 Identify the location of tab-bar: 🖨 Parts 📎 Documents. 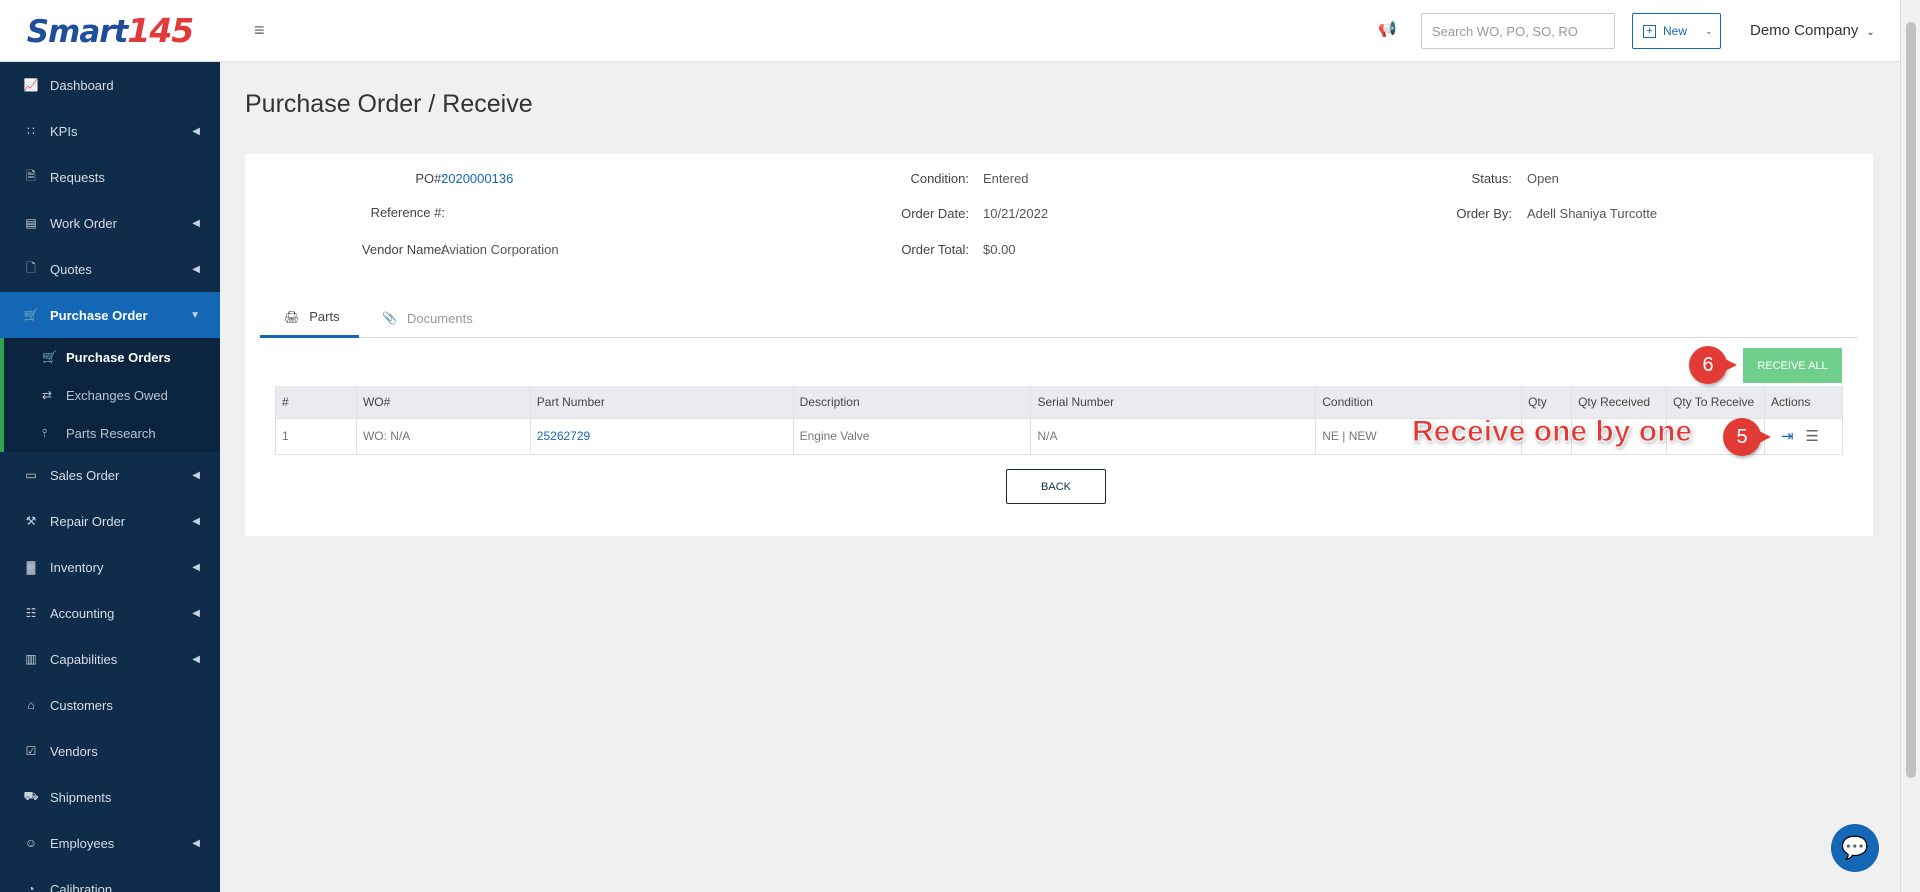
(1059, 318).